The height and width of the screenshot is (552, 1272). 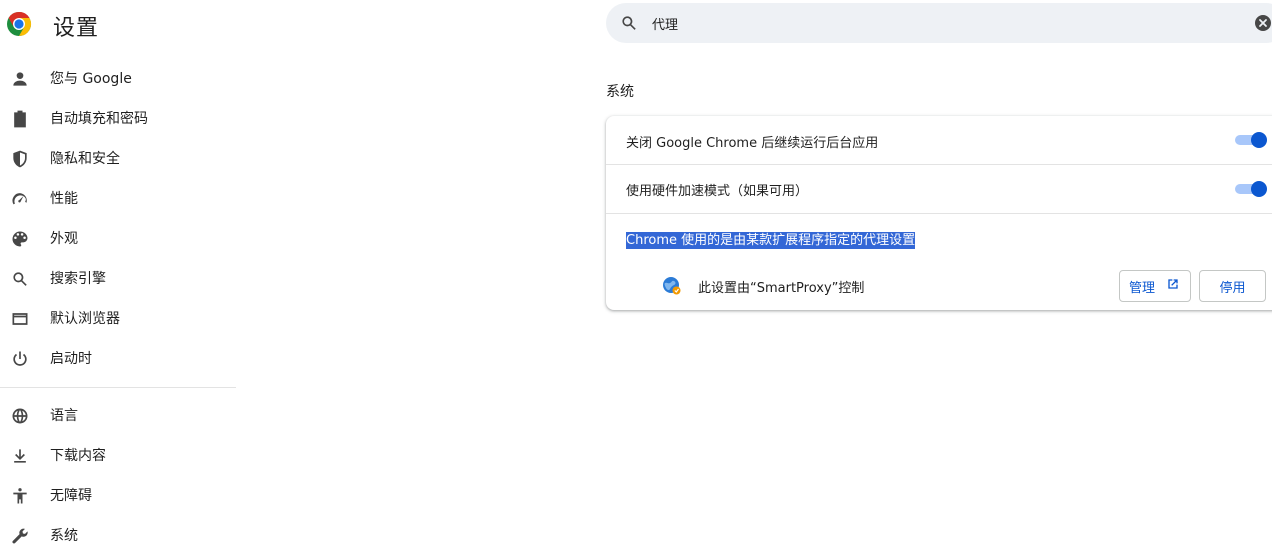 What do you see at coordinates (64, 239) in the screenshot?
I see `sidebar-item-label: 外观` at bounding box center [64, 239].